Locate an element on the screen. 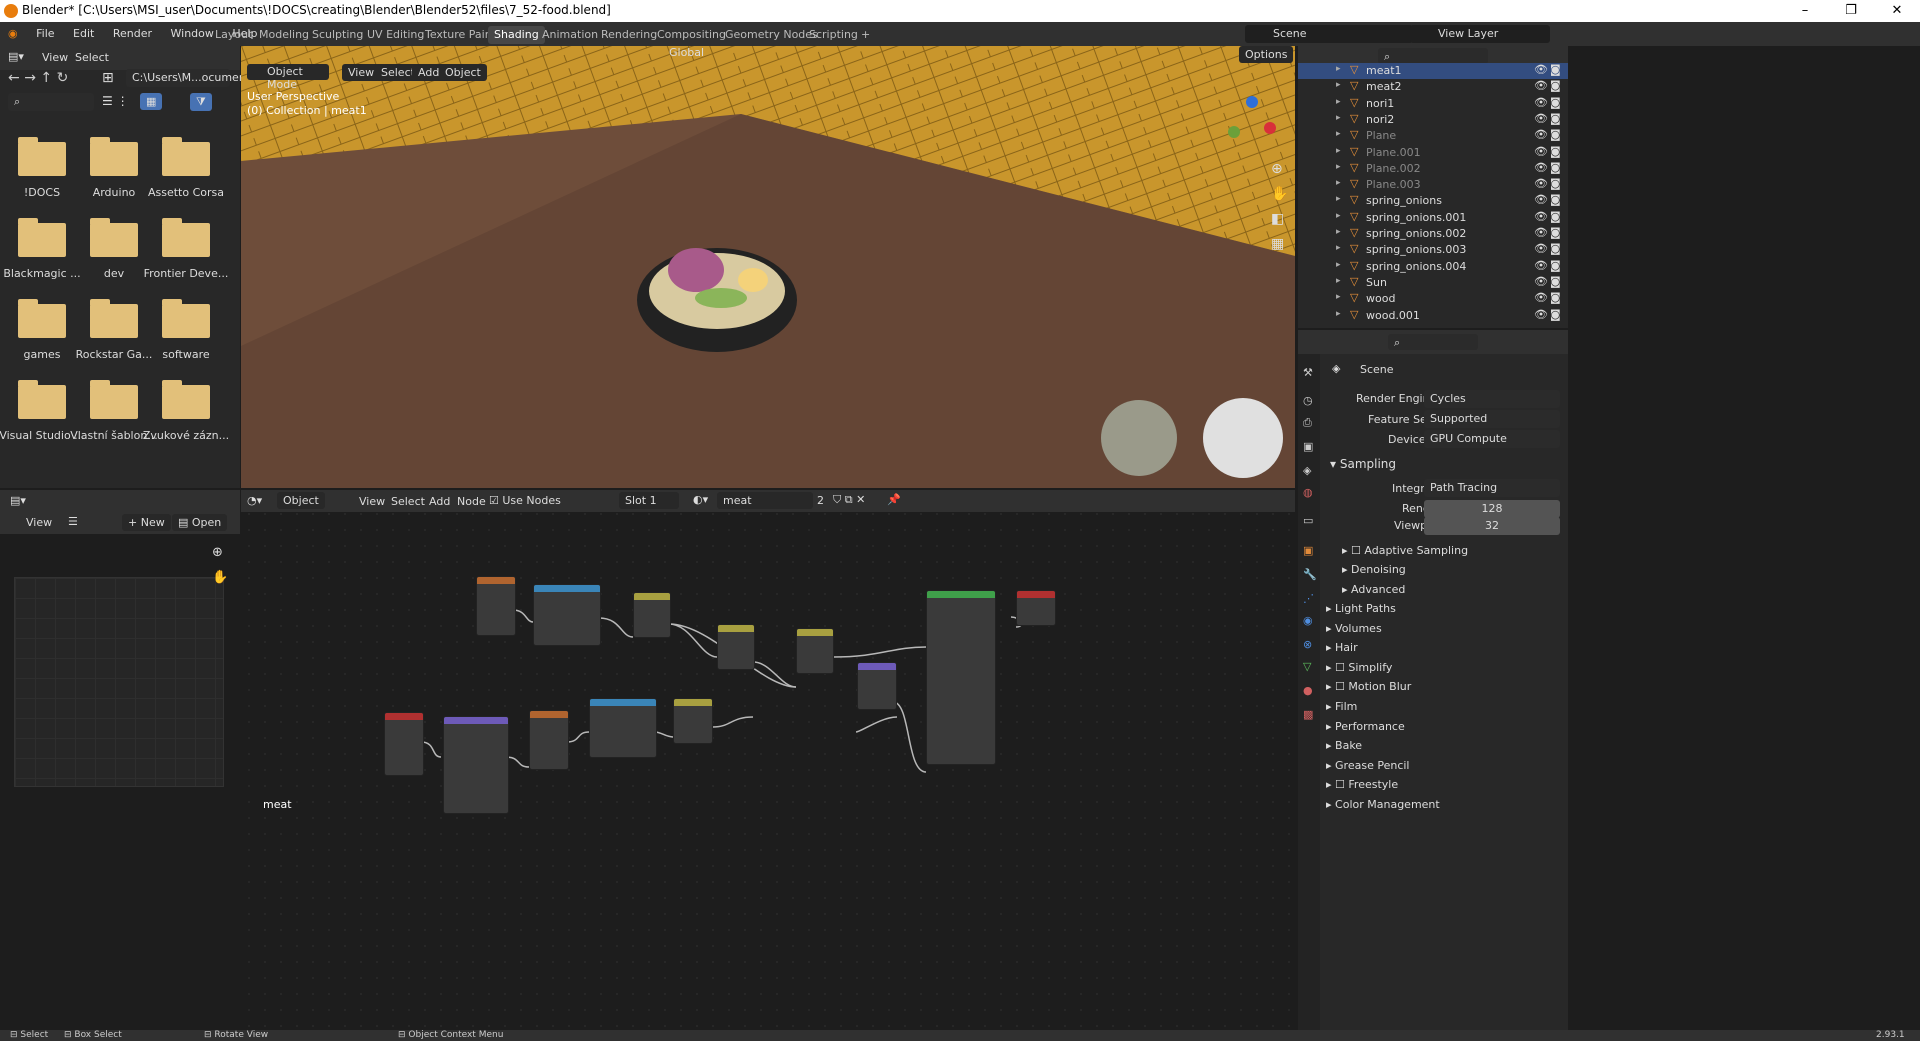  outliner-search-input: ⌕ is located at coordinates (1433, 56).